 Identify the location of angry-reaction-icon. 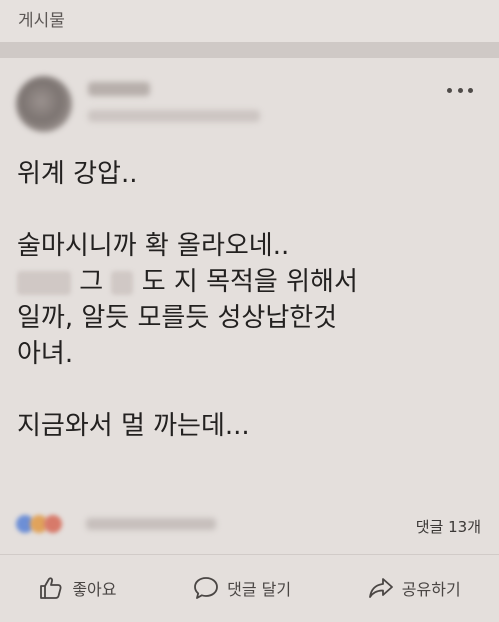
(53, 524).